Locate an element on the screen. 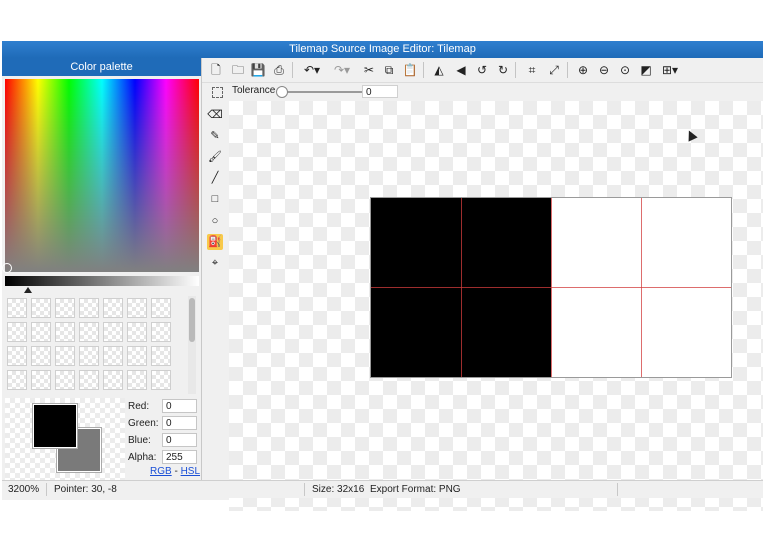  tolerance-slider is located at coordinates (321, 92).